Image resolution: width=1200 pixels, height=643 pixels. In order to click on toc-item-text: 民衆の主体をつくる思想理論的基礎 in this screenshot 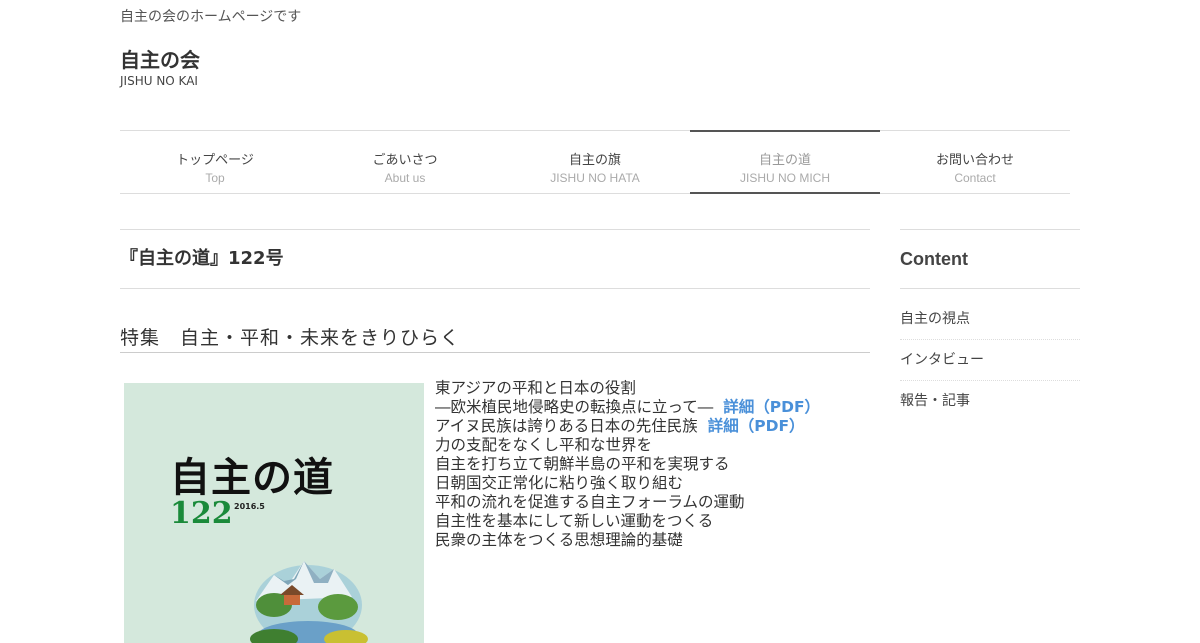, I will do `click(559, 540)`.